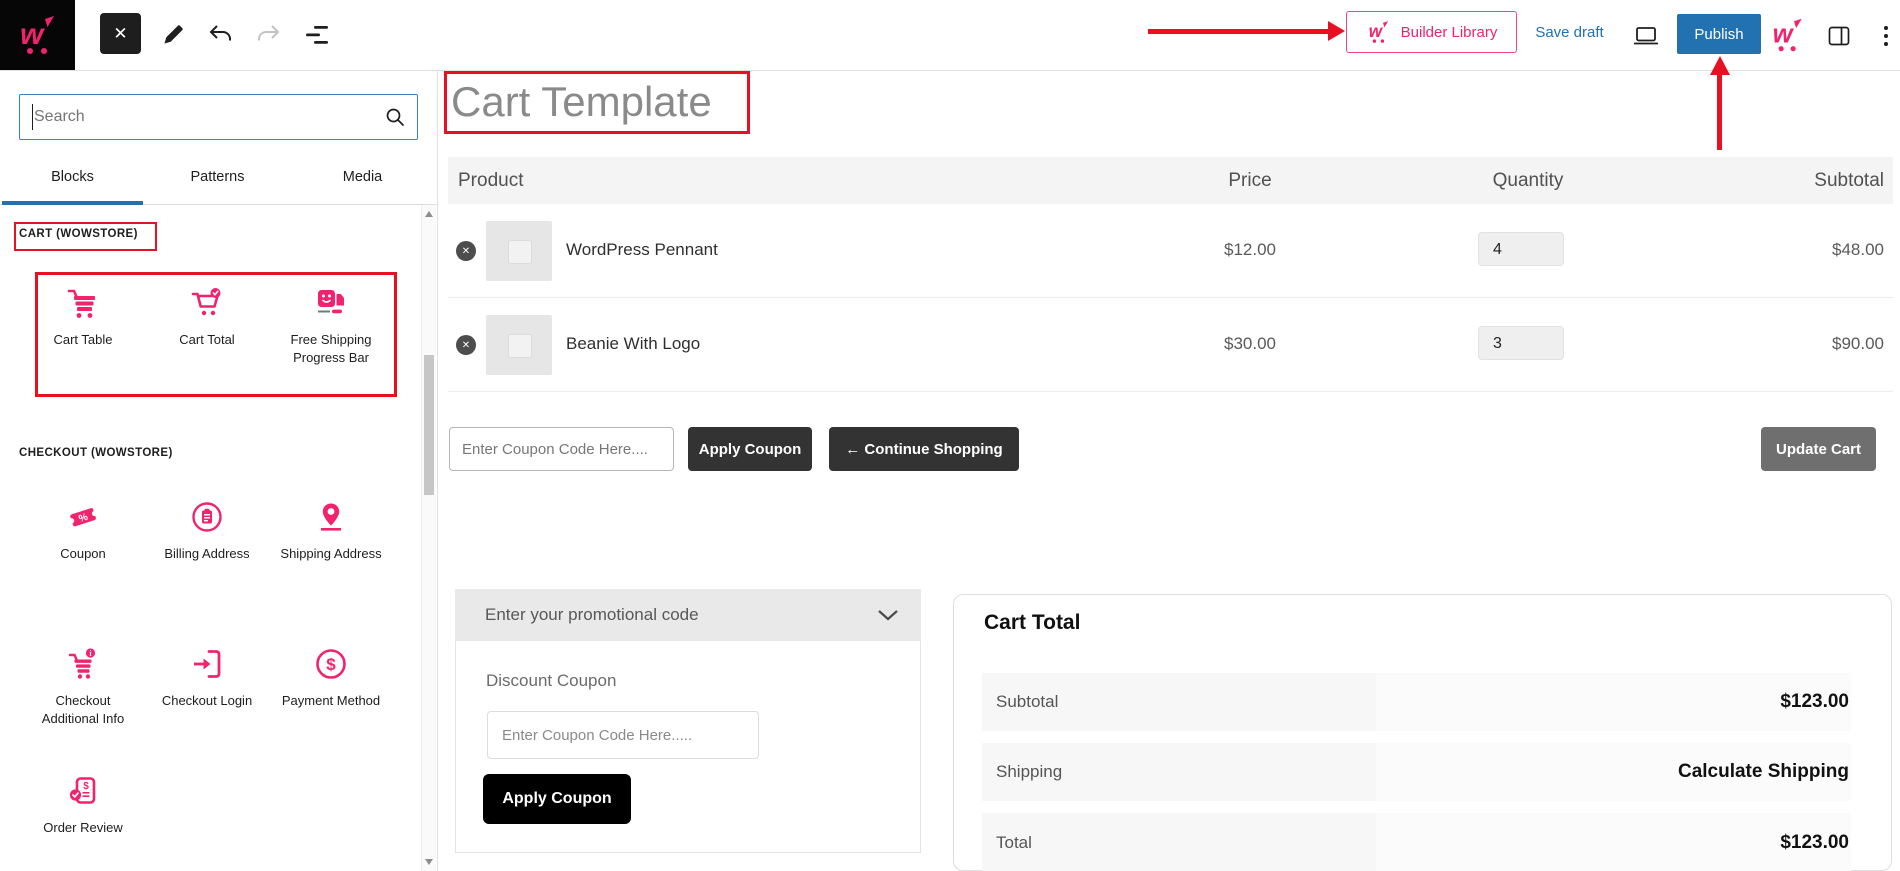 The image size is (1900, 871). Describe the element at coordinates (207, 664) in the screenshot. I see `checkout-login-icon` at that location.